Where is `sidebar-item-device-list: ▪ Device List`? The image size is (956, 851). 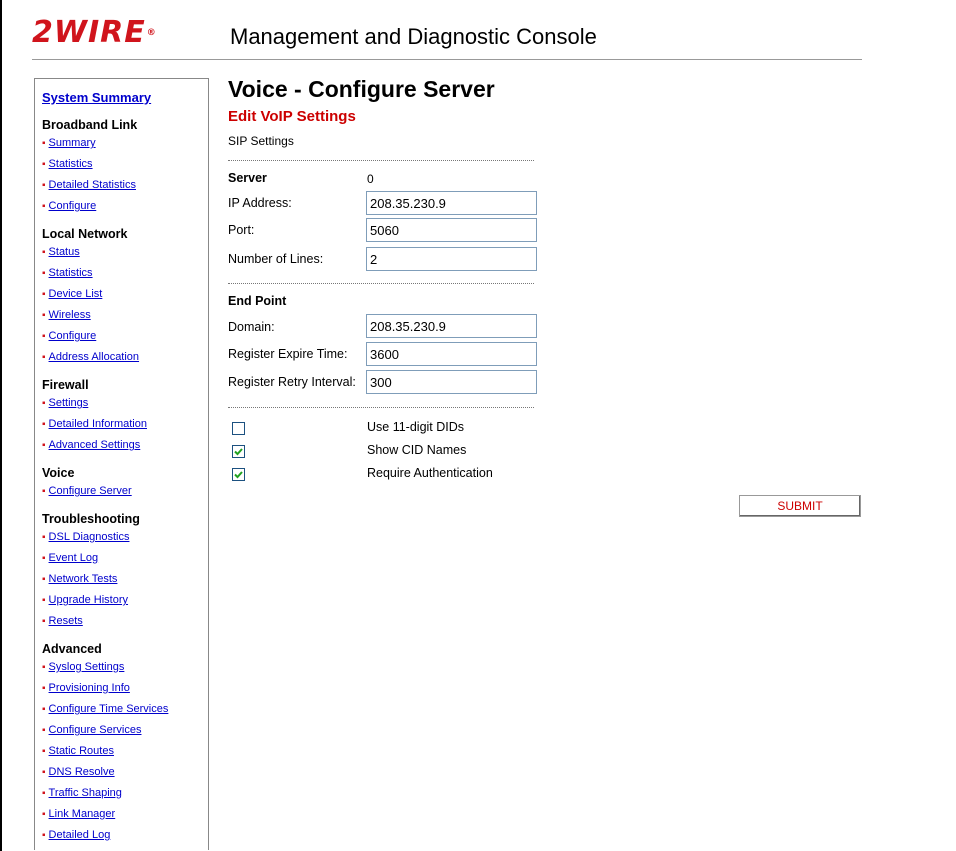
sidebar-item-device-list: ▪ Device List is located at coordinates (72, 294).